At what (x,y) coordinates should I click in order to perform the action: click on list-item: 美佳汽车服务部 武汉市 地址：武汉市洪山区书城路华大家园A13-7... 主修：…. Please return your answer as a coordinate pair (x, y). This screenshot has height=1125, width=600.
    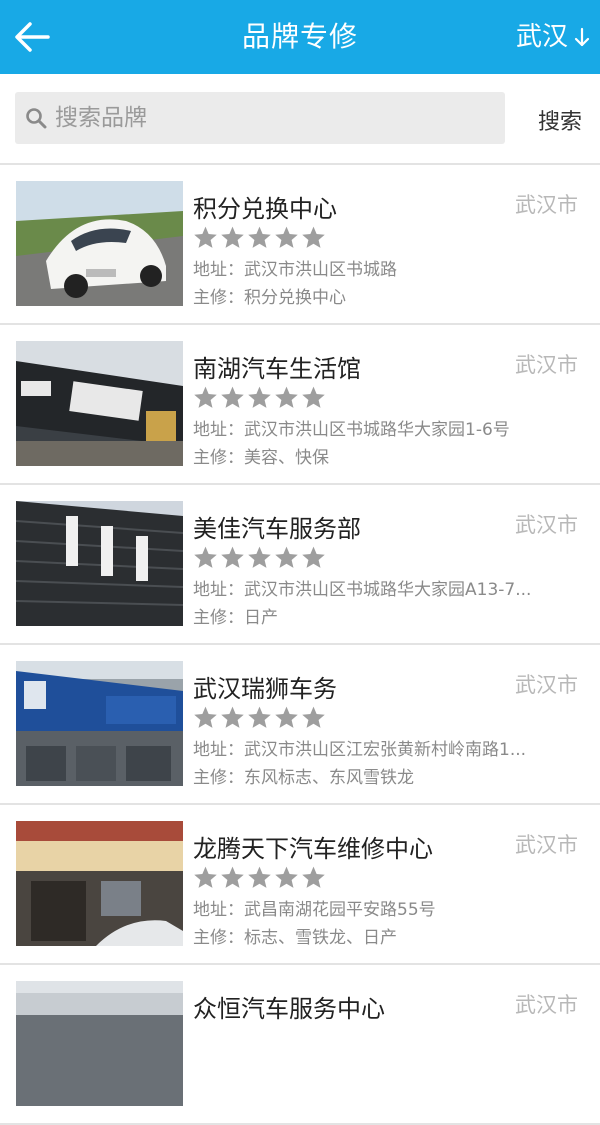
    Looking at the image, I should click on (300, 565).